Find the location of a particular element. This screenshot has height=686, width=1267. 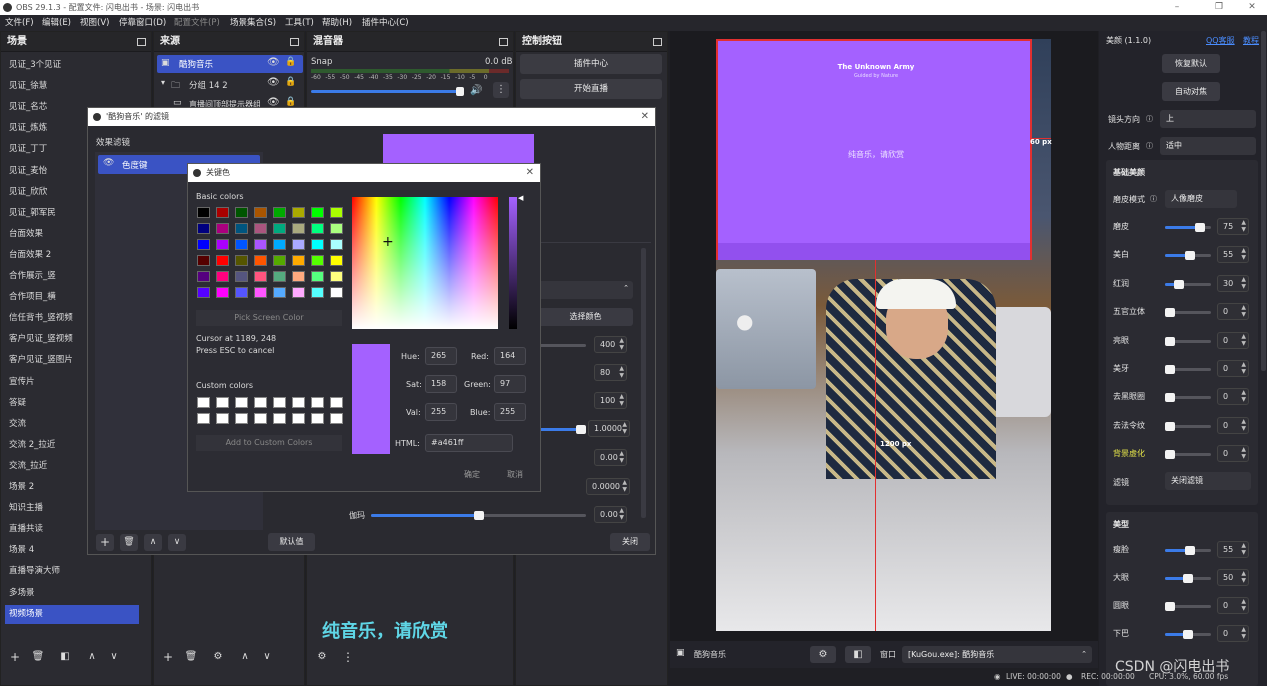

menu-profile: 配置文件(P) is located at coordinates (197, 23).